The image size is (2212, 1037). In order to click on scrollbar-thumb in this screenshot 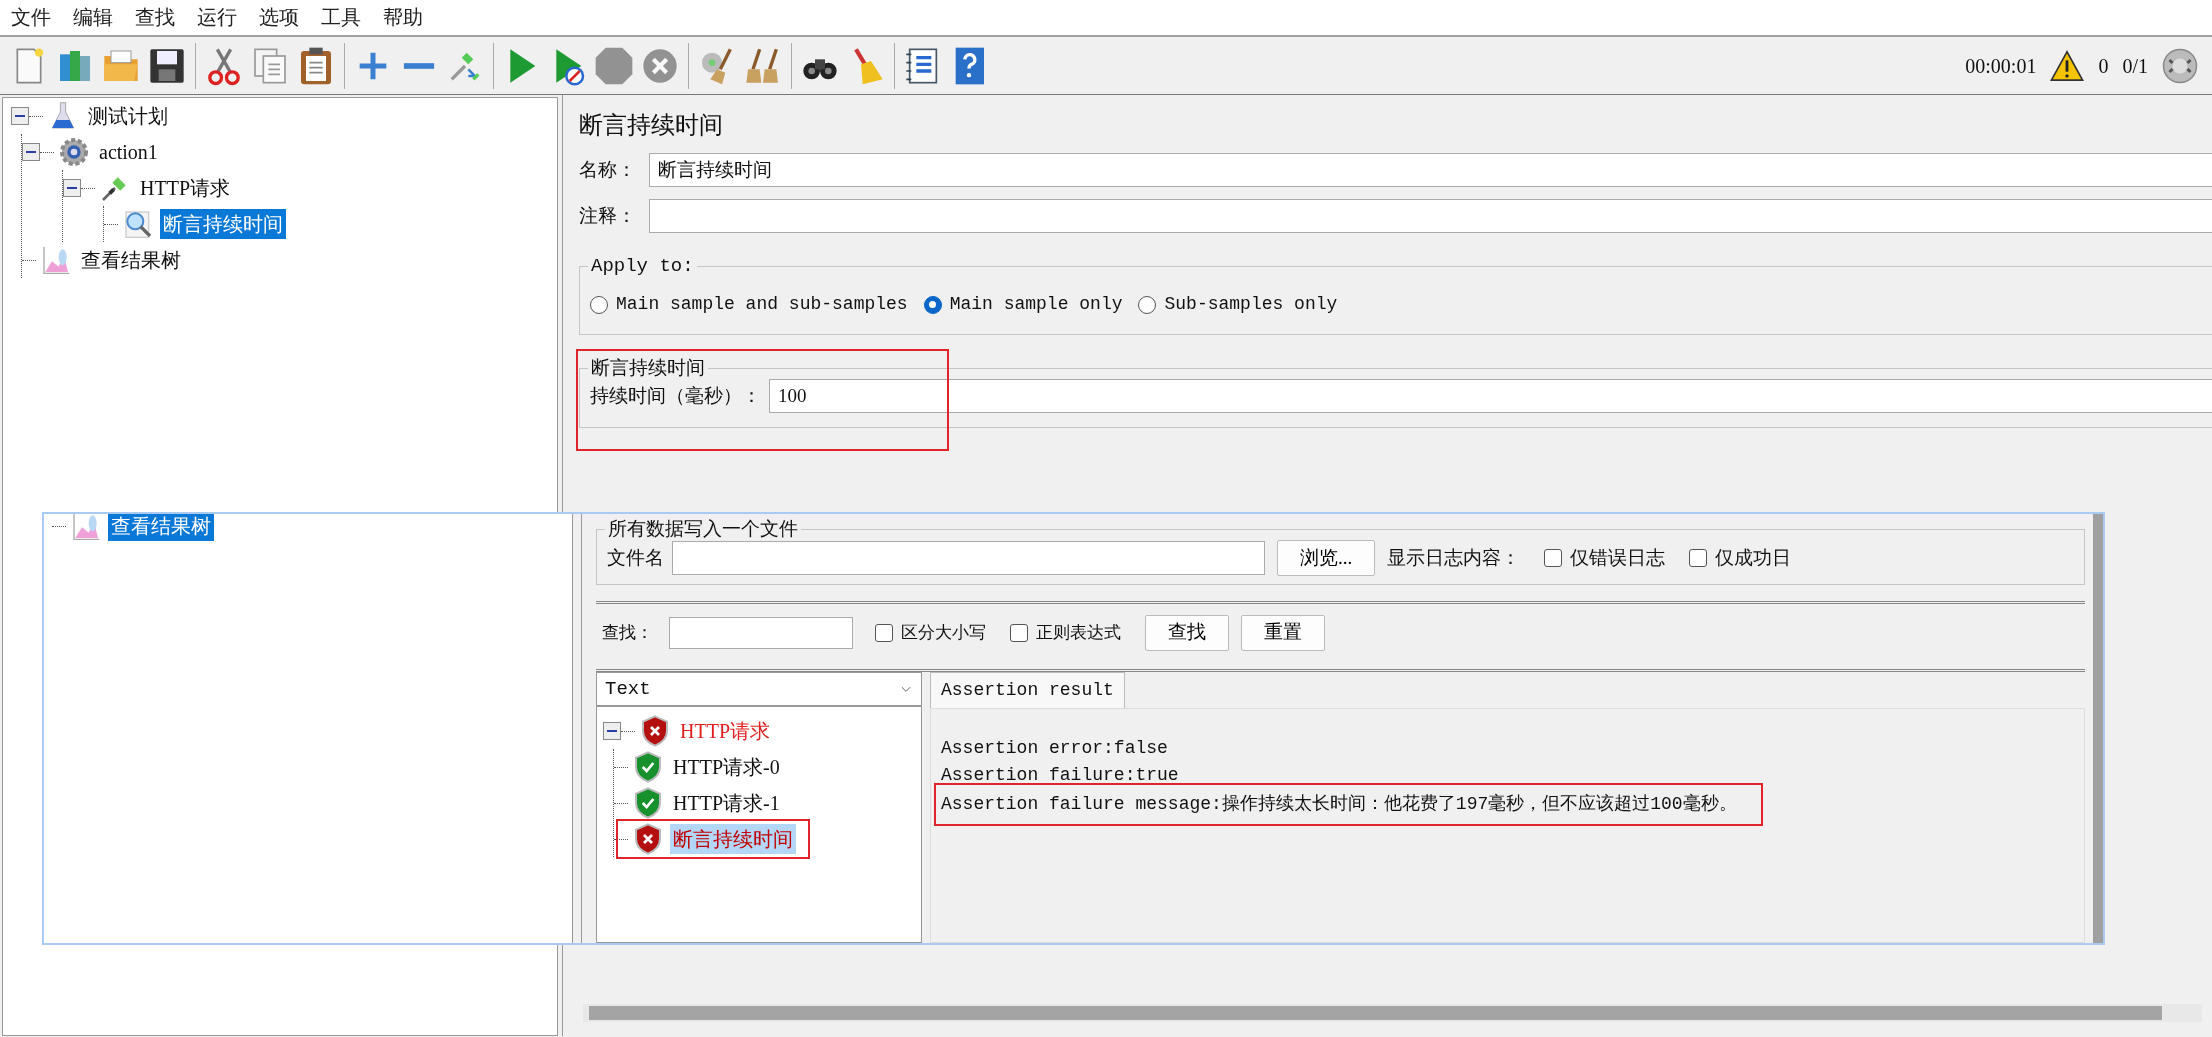, I will do `click(1375, 1013)`.